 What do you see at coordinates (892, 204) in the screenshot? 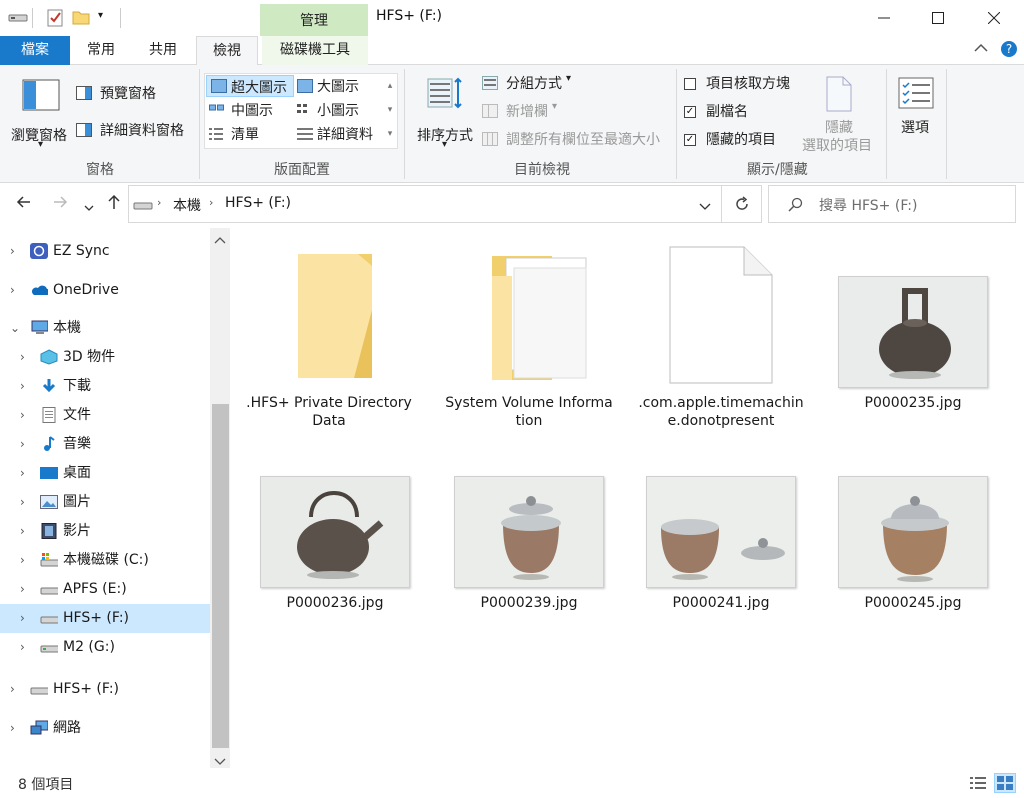
I see `search-box: 搜尋 HFS+ (F:)` at bounding box center [892, 204].